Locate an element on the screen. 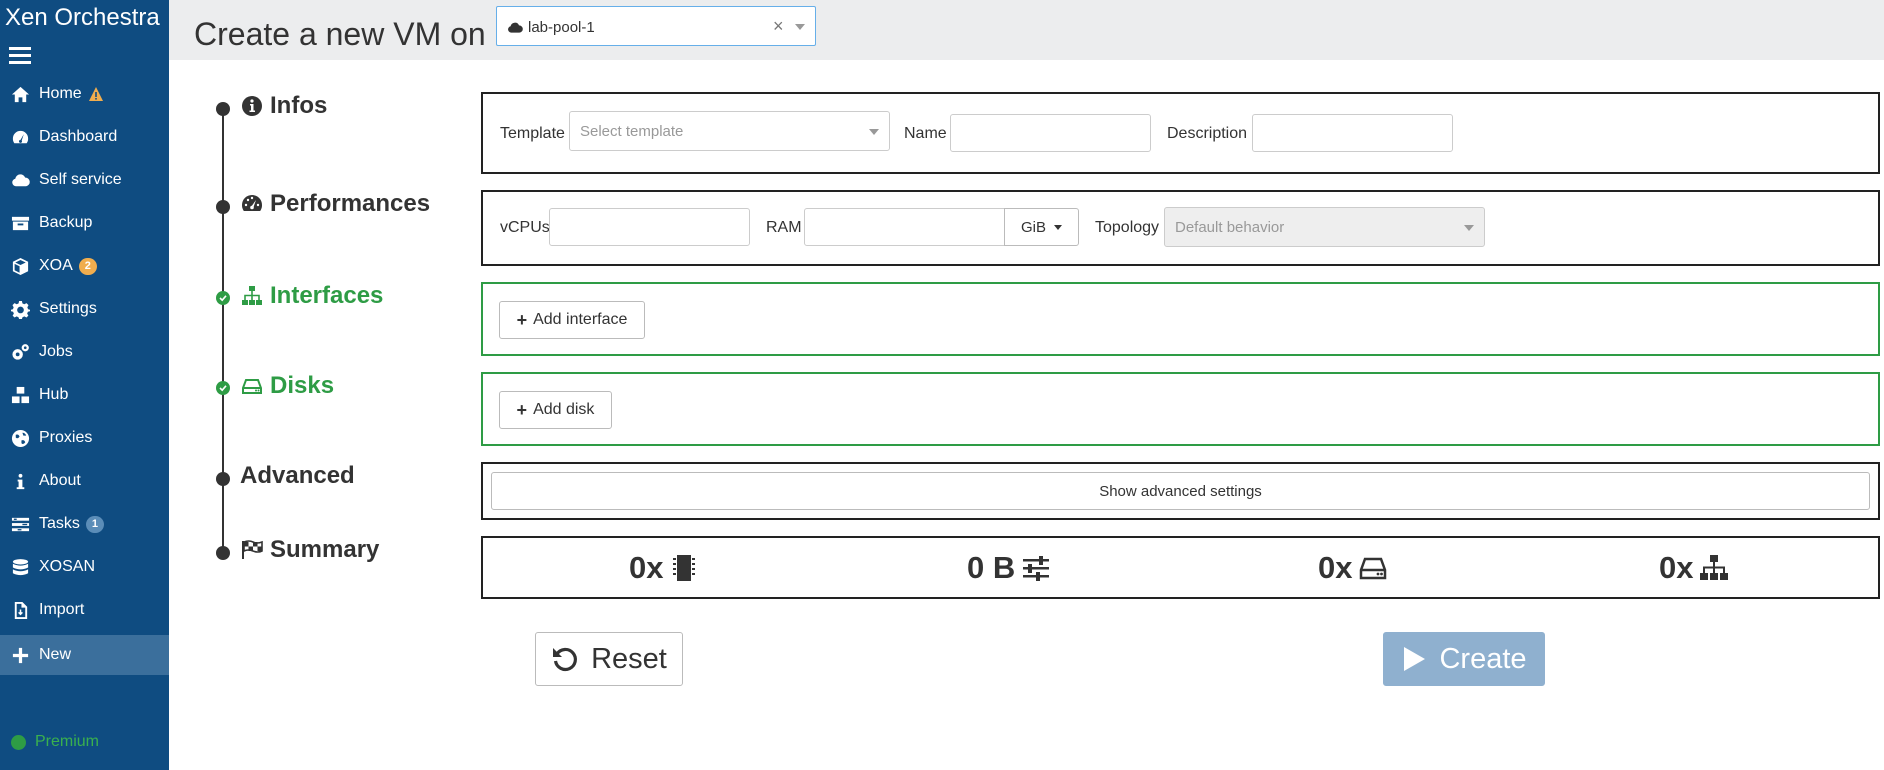 The width and height of the screenshot is (1884, 770). create-label: Create is located at coordinates (1483, 658).